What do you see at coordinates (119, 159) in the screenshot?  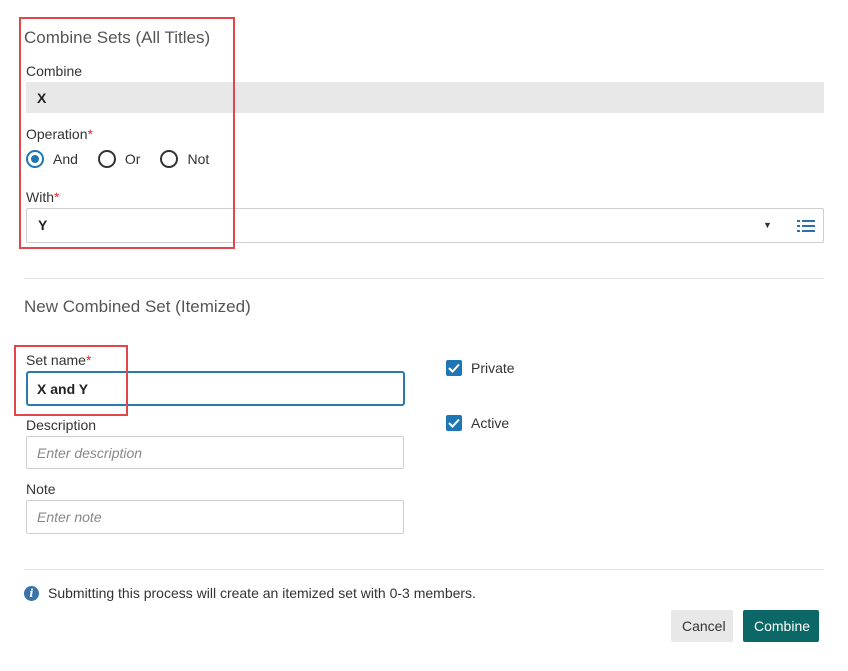 I see `operation-radio-or: Or` at bounding box center [119, 159].